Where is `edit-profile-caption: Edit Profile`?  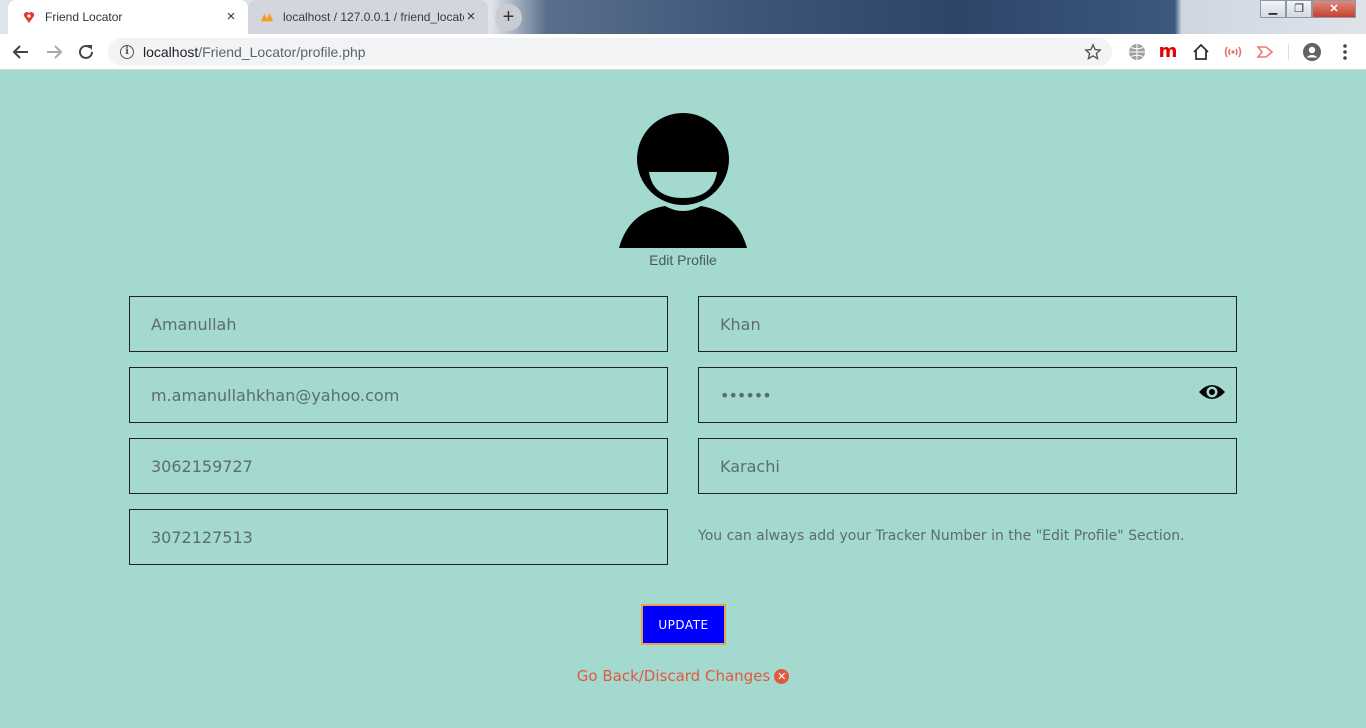 edit-profile-caption: Edit Profile is located at coordinates (683, 260).